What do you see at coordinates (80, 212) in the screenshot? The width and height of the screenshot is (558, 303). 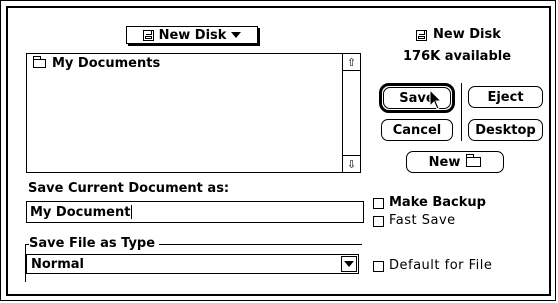 I see `document-name-value: My Document` at bounding box center [80, 212].